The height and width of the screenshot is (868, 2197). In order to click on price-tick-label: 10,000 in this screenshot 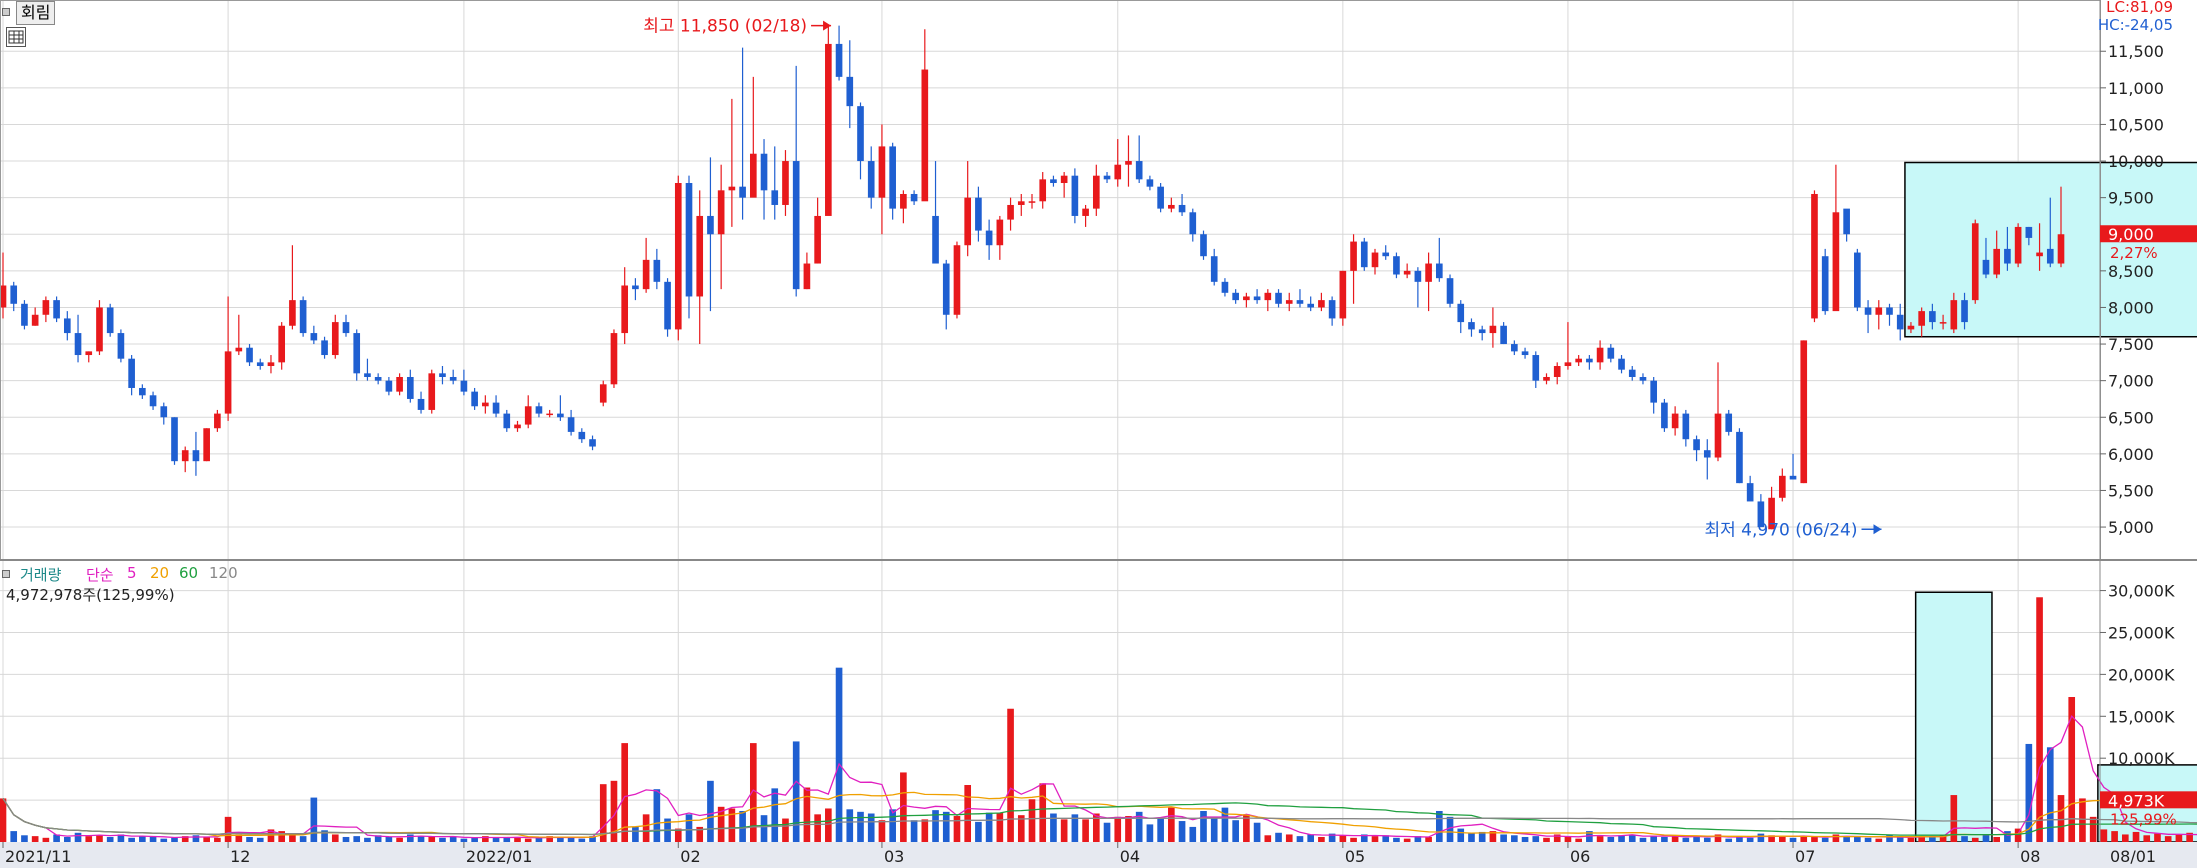, I will do `click(2136, 161)`.